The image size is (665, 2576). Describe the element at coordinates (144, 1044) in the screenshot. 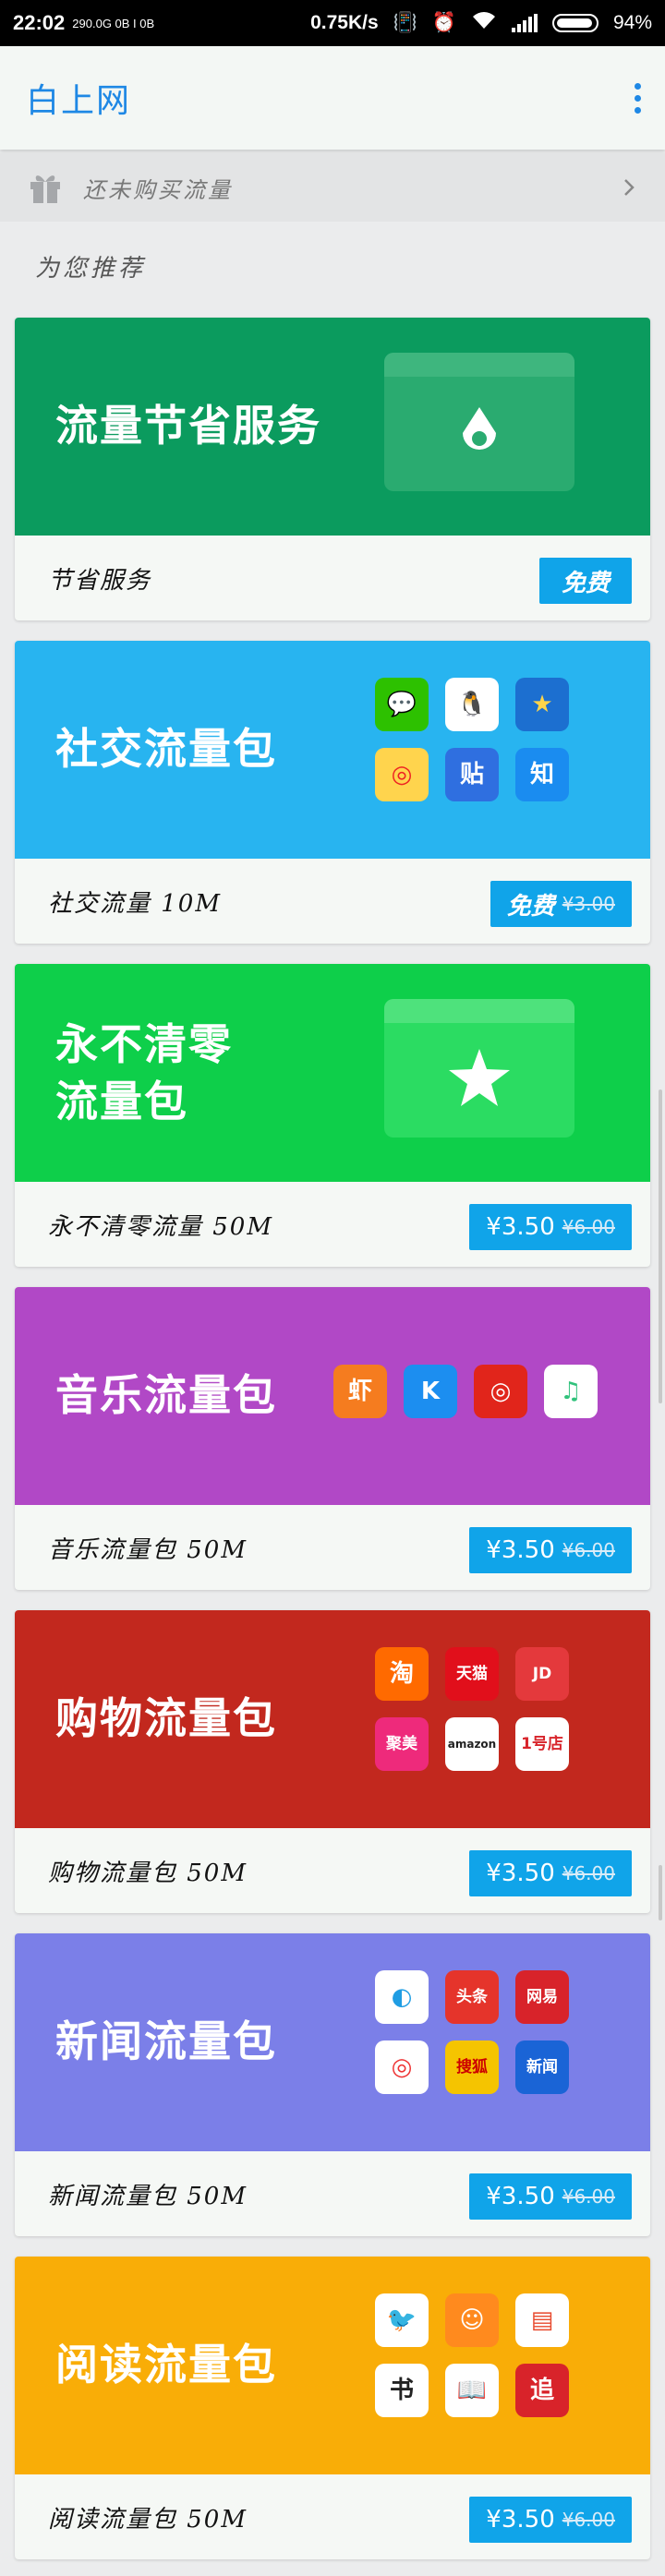

I see `card-title-line1: 永不清零` at that location.